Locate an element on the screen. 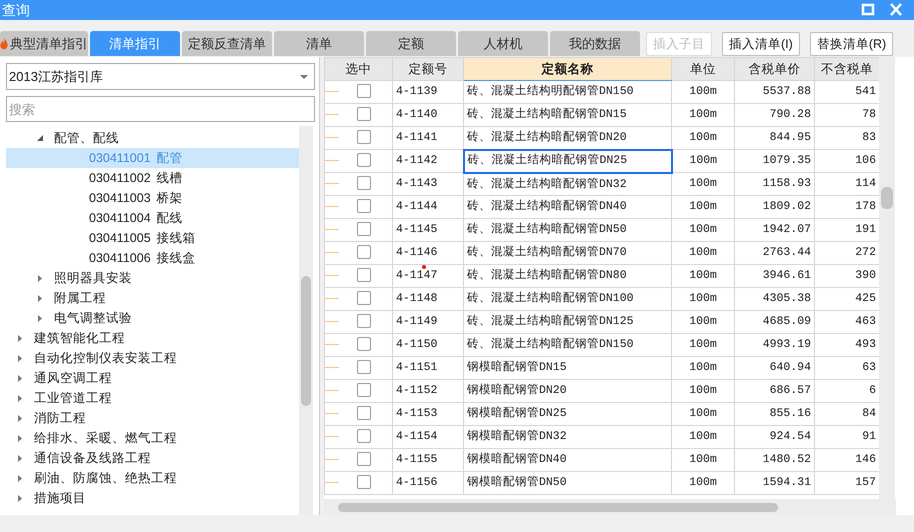 This screenshot has width=914, height=532. tree-item: 工业管道工程 is located at coordinates (73, 398).